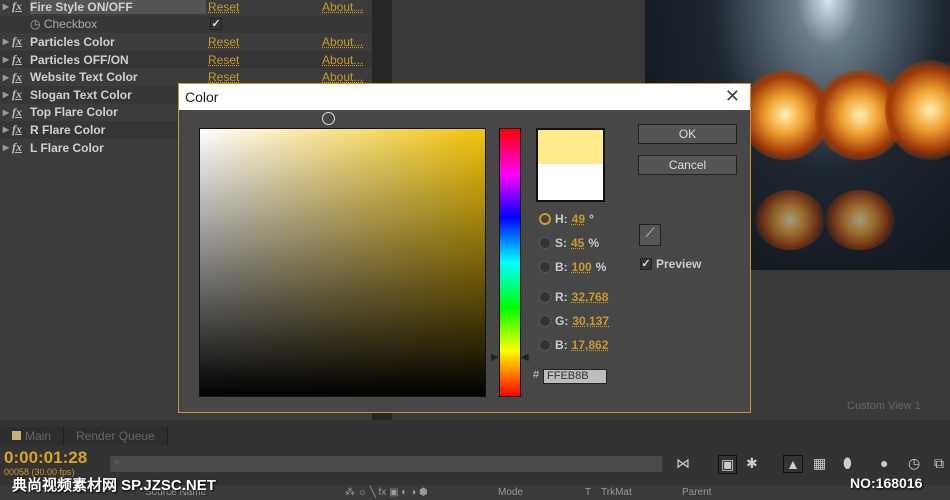 The height and width of the screenshot is (500, 950). I want to click on switches-icons: ⁂ ☼ ╲ fx ▣ ◐ ◑ ⬢, so click(386, 492).